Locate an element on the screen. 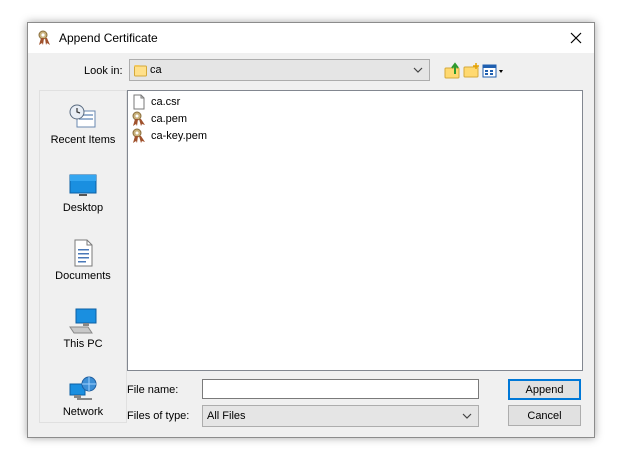 The width and height of the screenshot is (624, 453). close-button is located at coordinates (576, 38).